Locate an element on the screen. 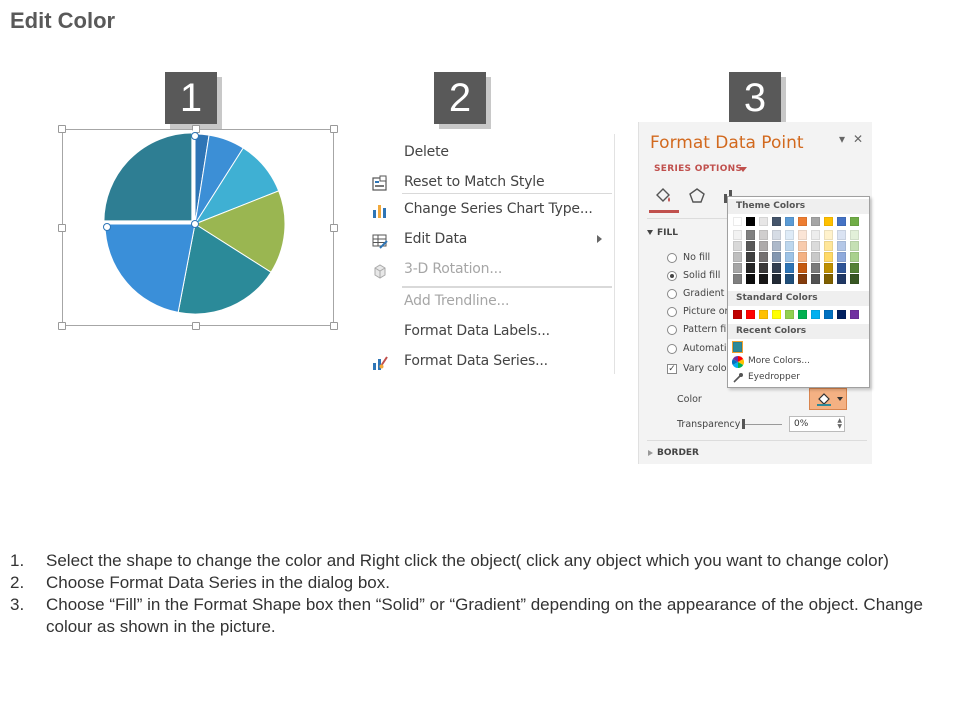 The image size is (960, 720). resize-handle-bottom-left is located at coordinates (62, 326).